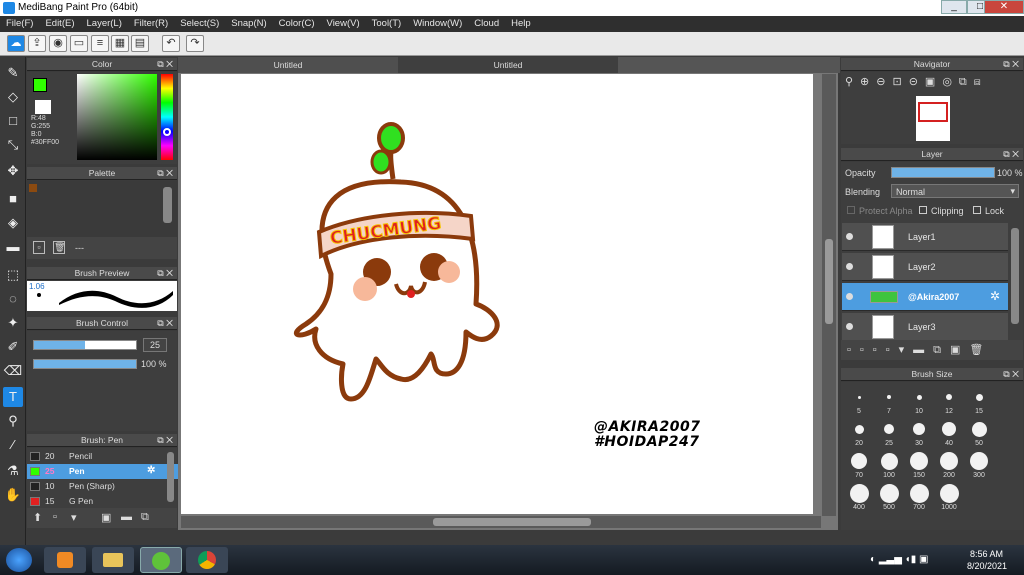  Describe the element at coordinates (13, 121) in the screenshot. I see `rectangle-tool-icon: □` at that location.